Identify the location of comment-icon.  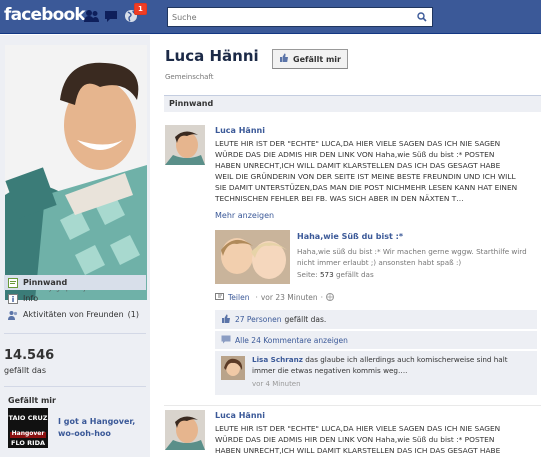
(226, 340).